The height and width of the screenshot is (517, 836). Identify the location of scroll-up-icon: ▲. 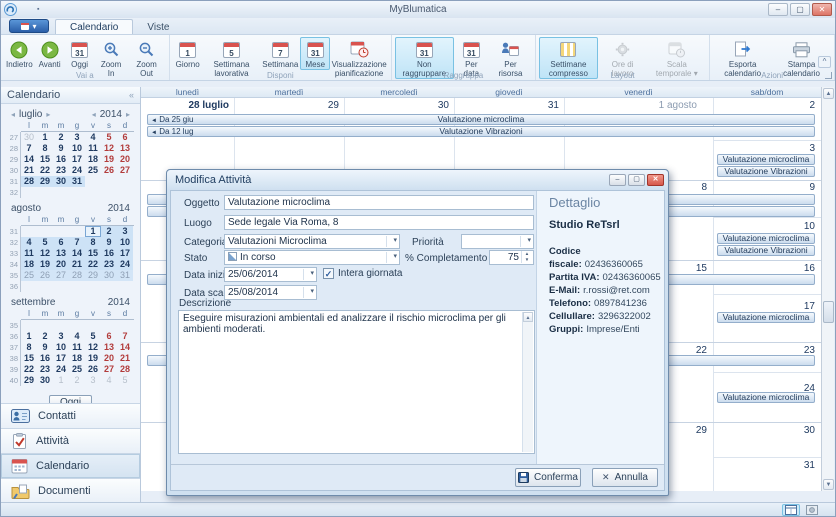
(828, 93).